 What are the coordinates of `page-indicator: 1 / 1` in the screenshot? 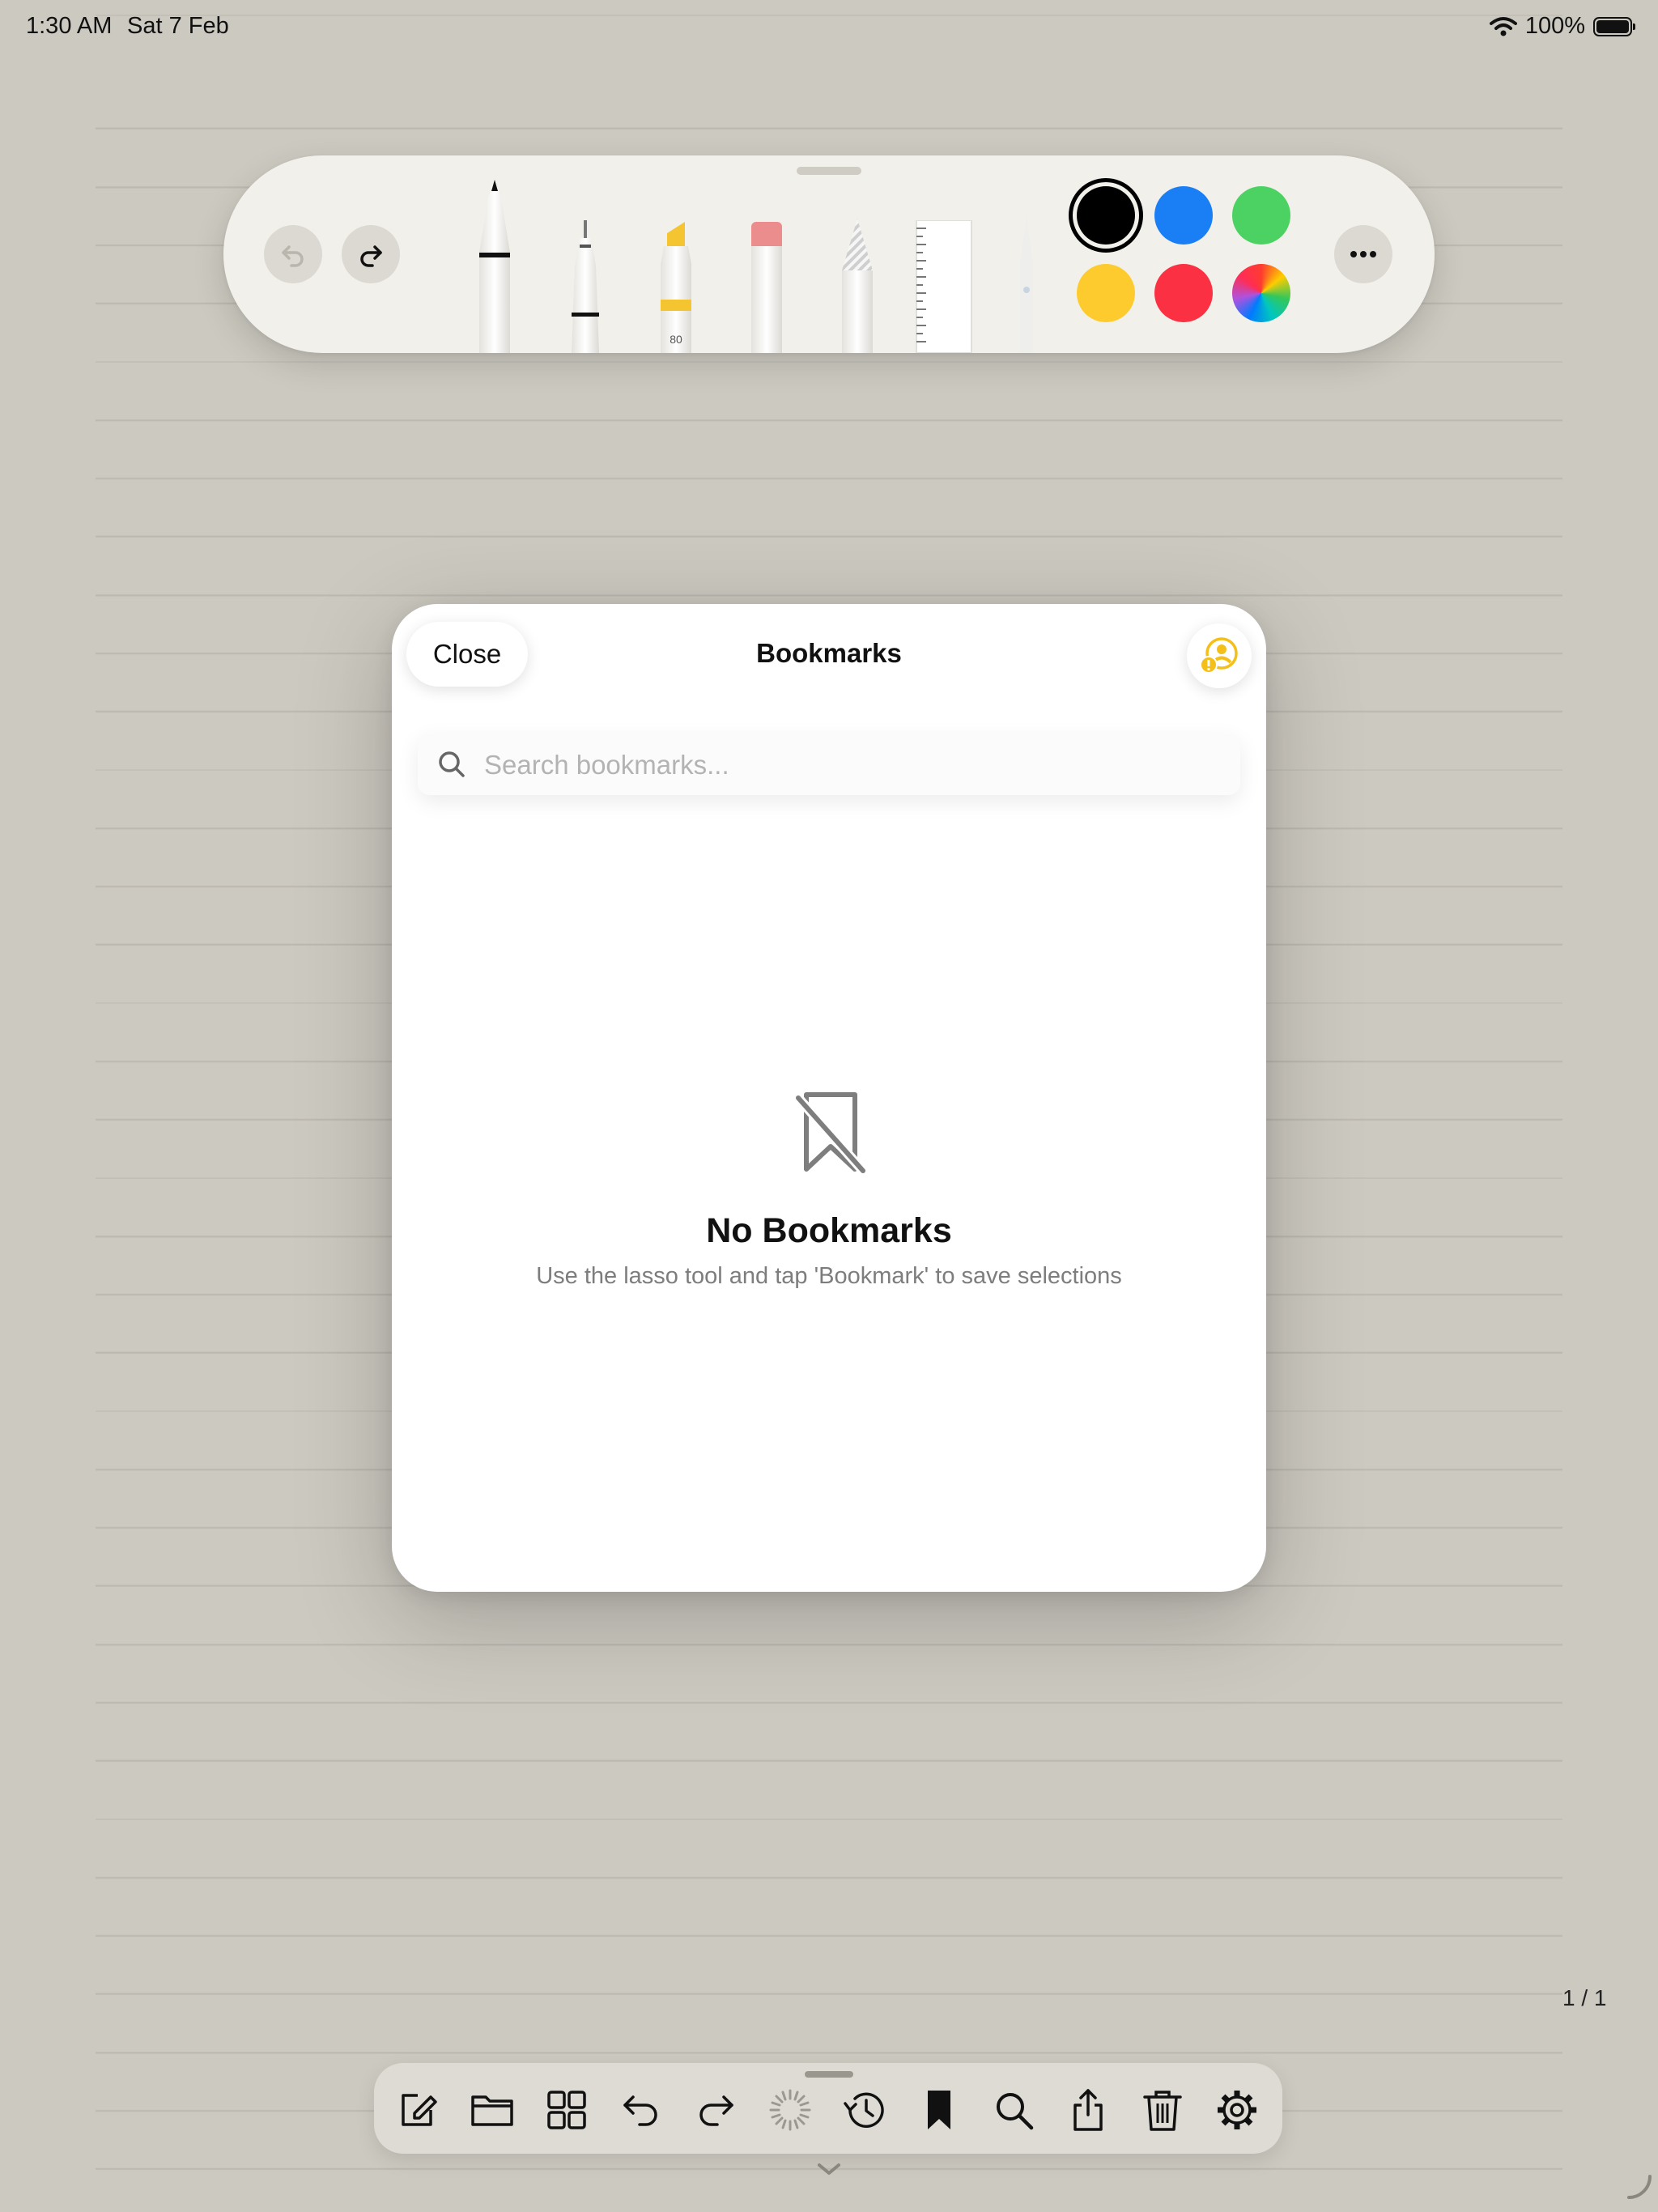 It's located at (1584, 1998).